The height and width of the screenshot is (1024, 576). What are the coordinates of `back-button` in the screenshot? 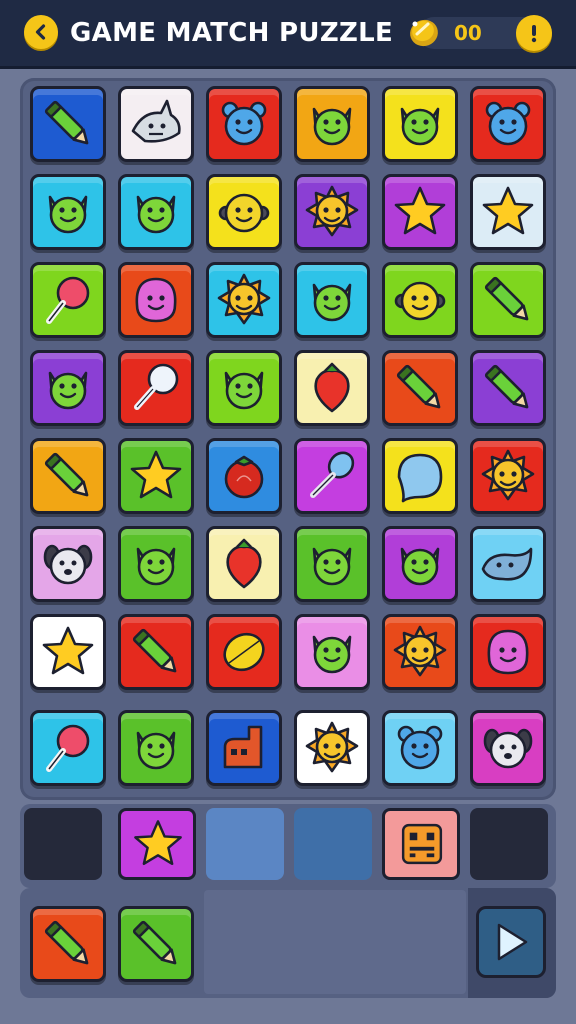 It's located at (41, 32).